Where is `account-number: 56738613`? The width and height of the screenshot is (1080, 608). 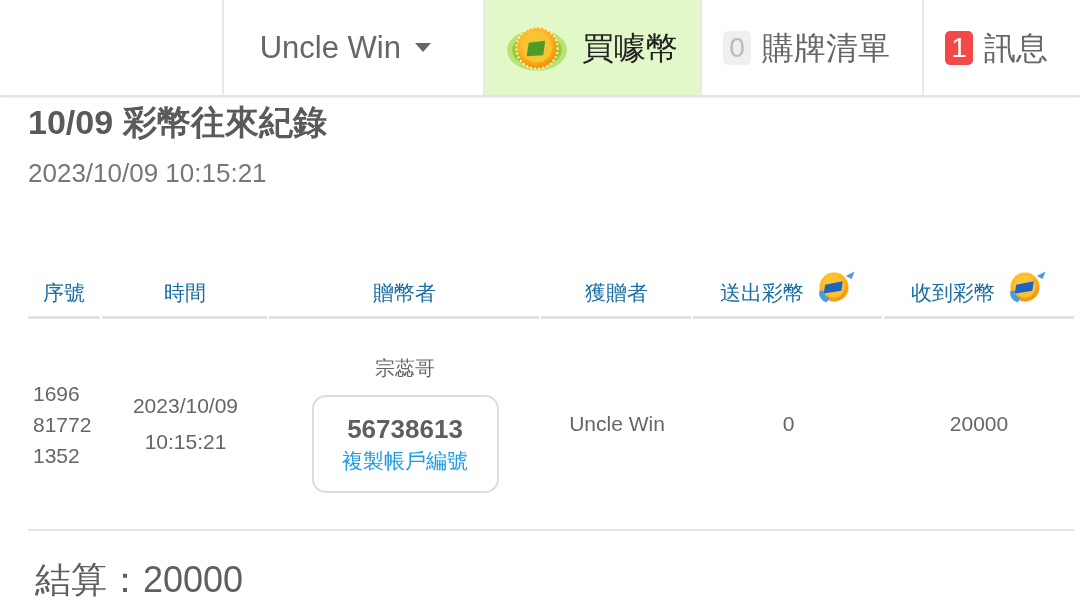 account-number: 56738613 is located at coordinates (405, 429).